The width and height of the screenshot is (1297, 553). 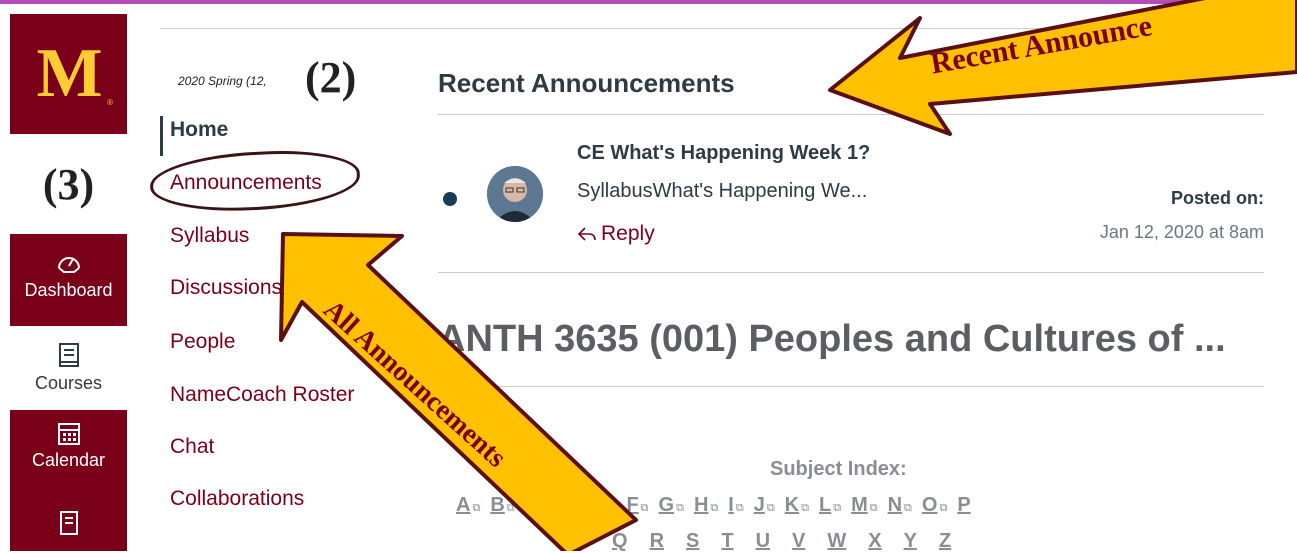 What do you see at coordinates (620, 541) in the screenshot?
I see `subject-letter-link: Q` at bounding box center [620, 541].